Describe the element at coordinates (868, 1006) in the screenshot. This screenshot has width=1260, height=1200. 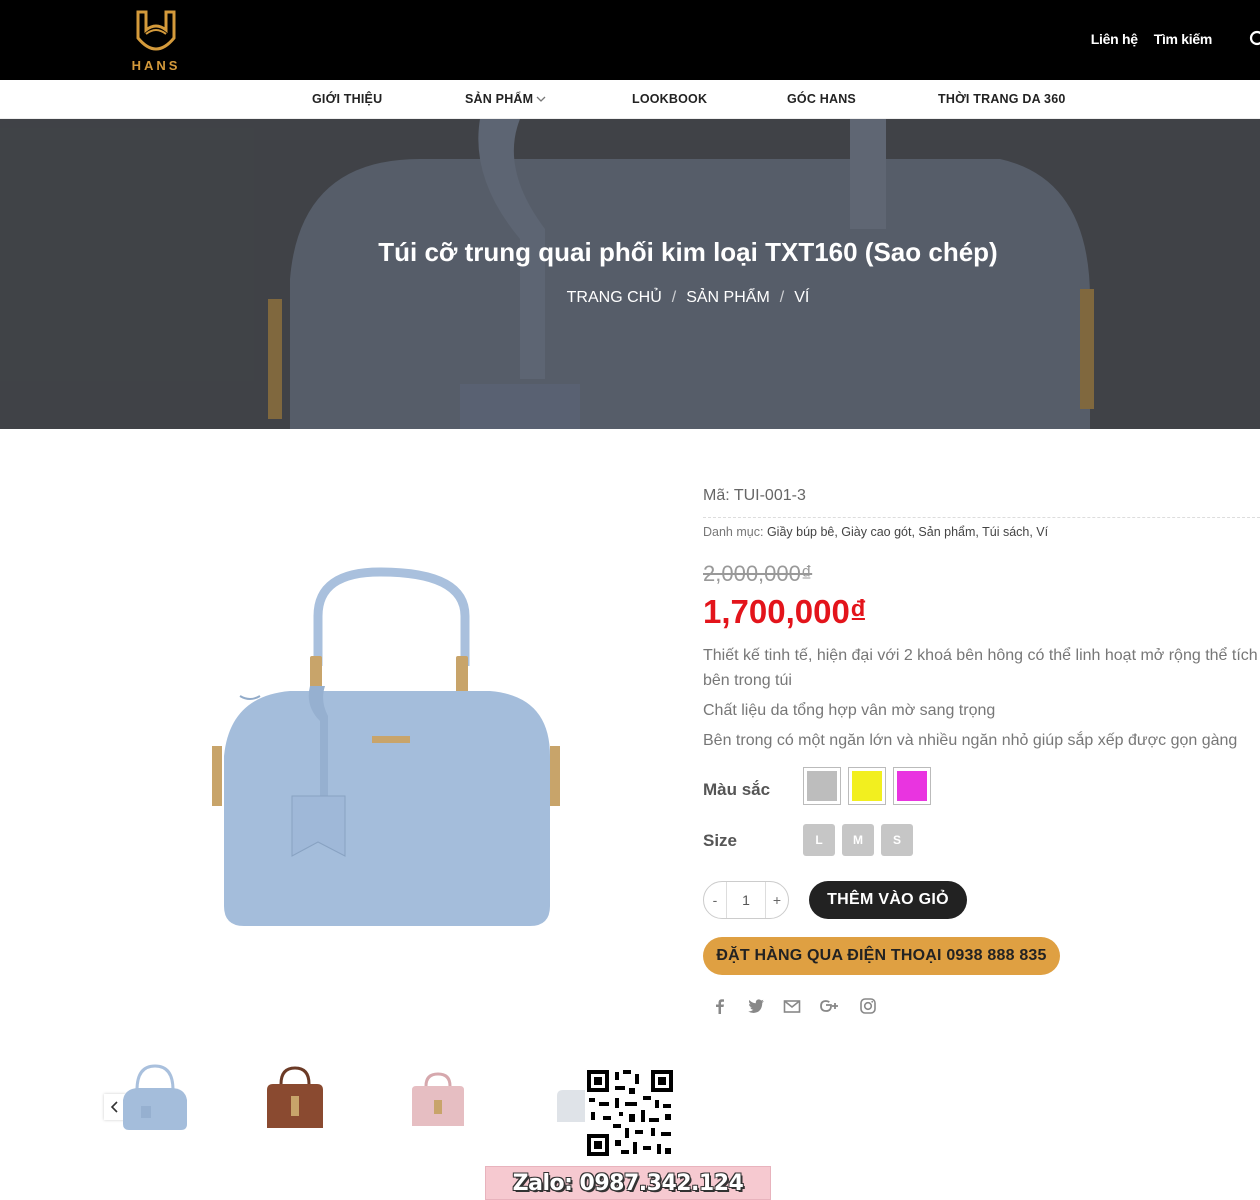
I see `instagram-icon` at that location.